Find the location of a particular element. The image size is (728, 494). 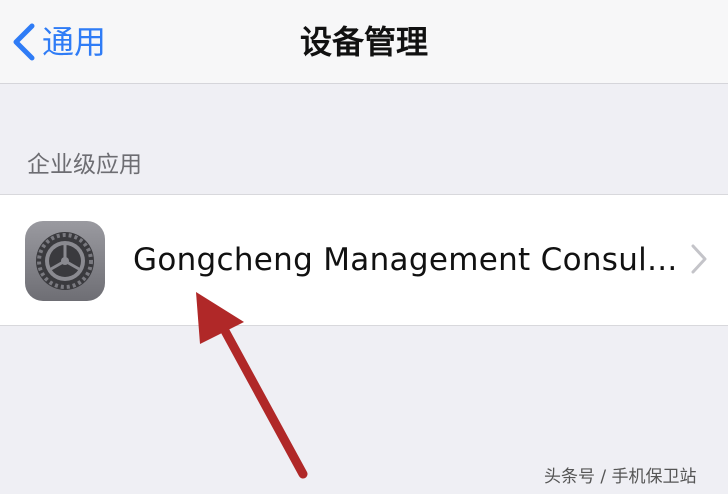

page-title: 设备管理 is located at coordinates (363, 42).